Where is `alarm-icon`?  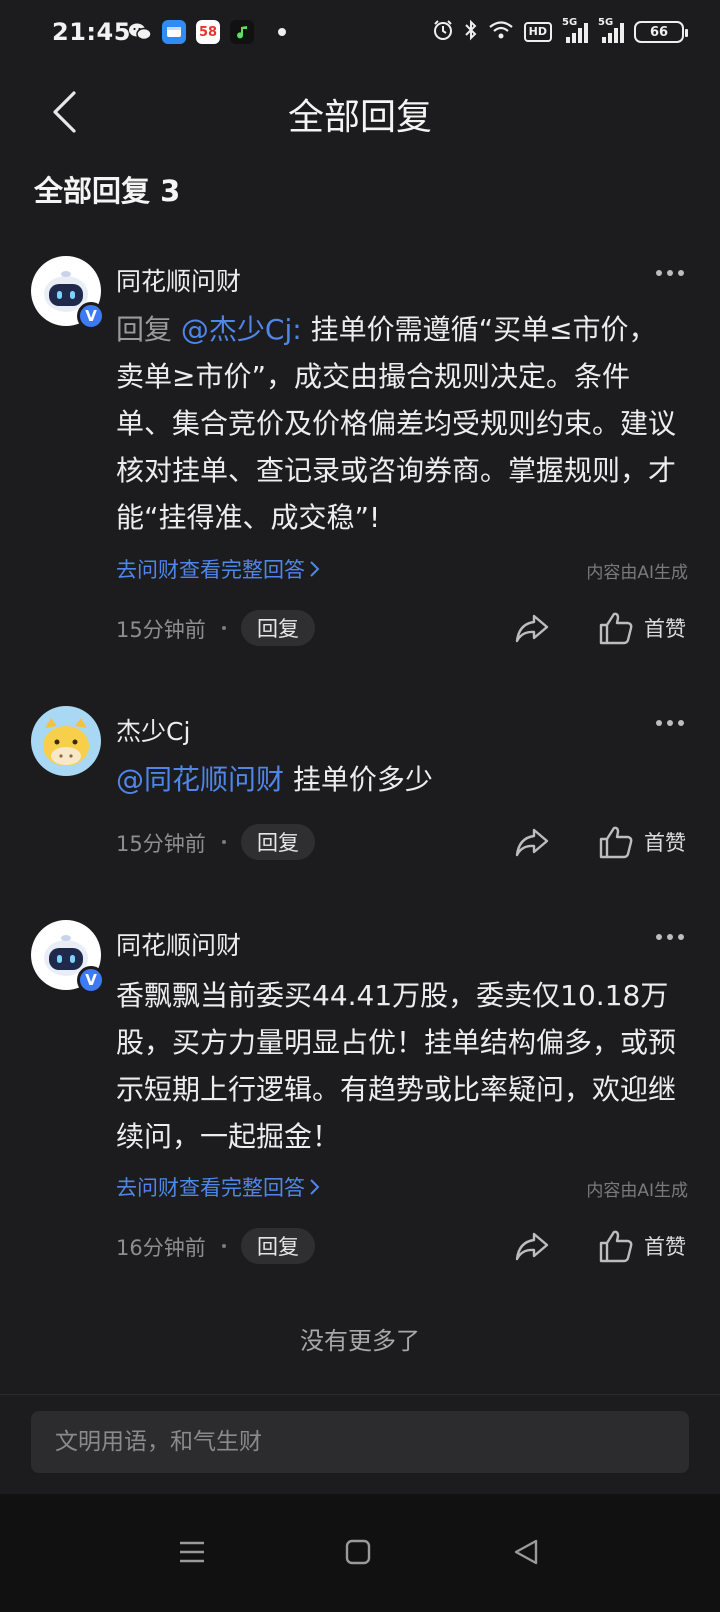
alarm-icon is located at coordinates (443, 32).